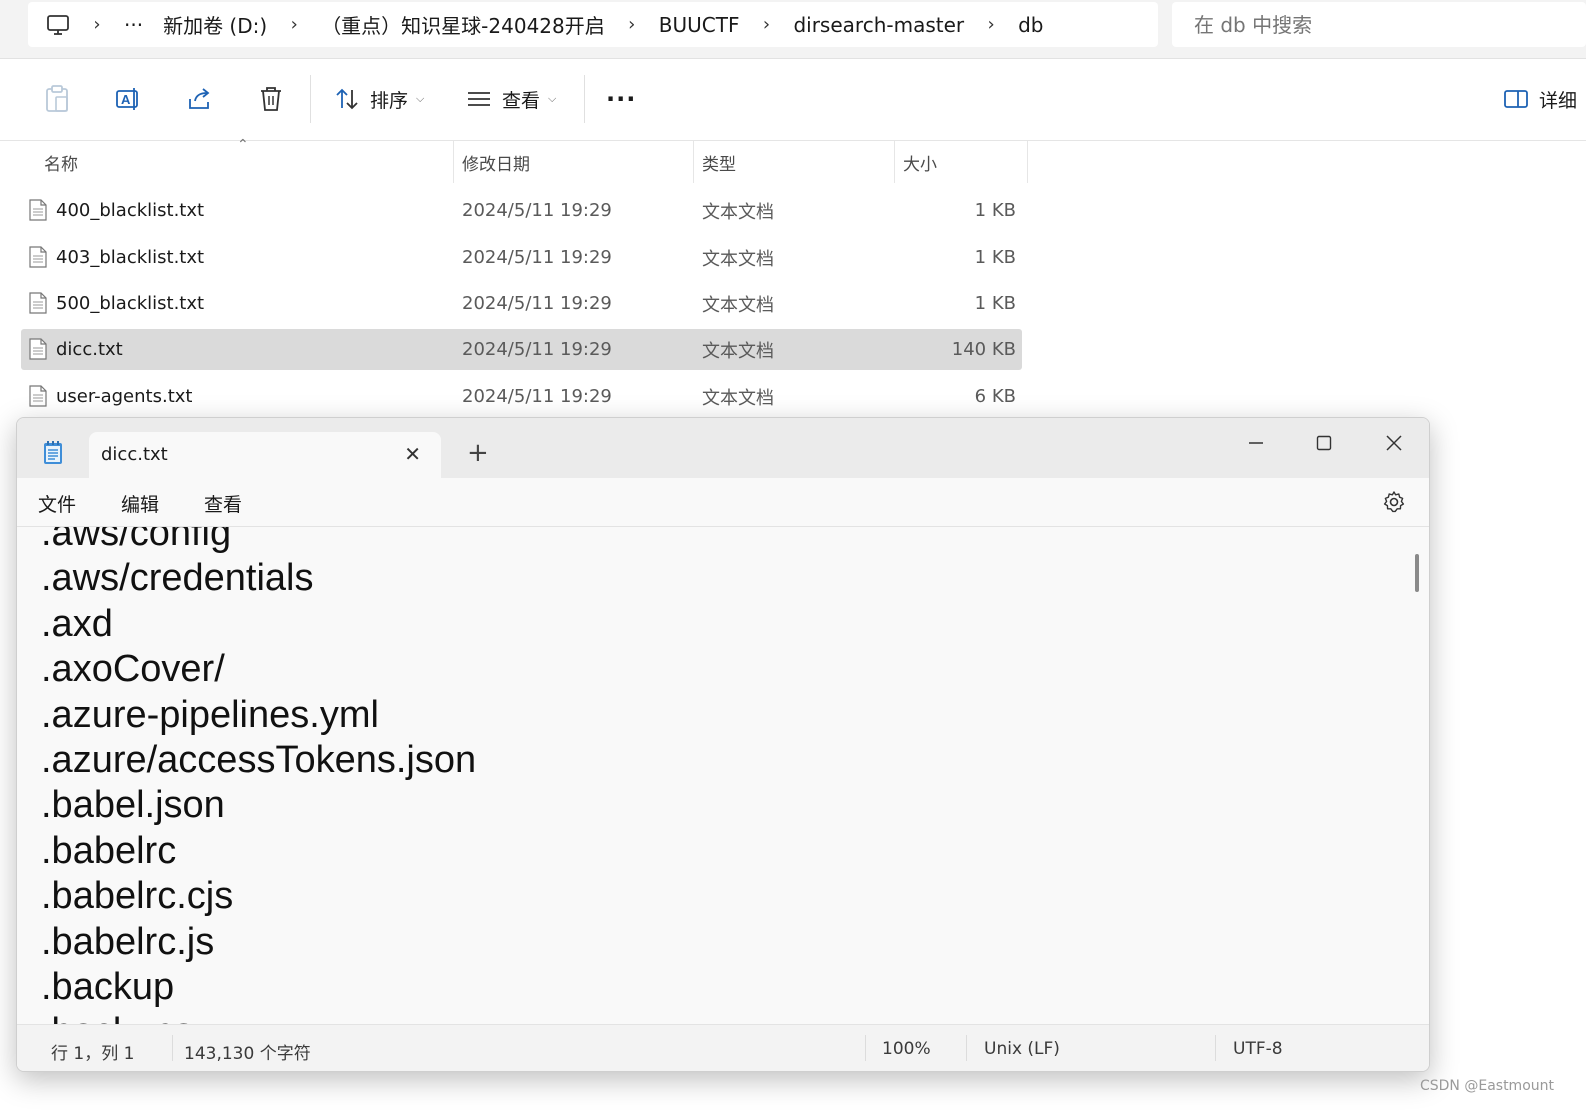  What do you see at coordinates (379, 99) in the screenshot?
I see `sort-button: 排序 ⌵` at bounding box center [379, 99].